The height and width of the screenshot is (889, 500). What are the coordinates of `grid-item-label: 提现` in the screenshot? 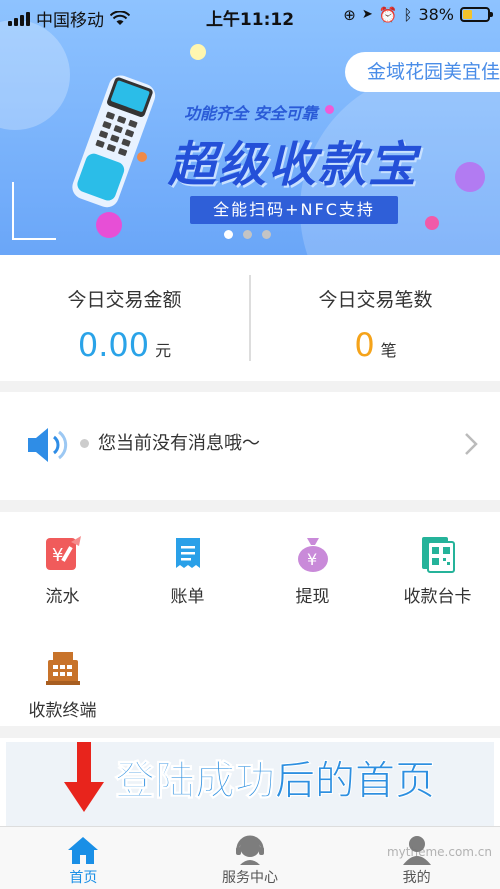 It's located at (312, 597).